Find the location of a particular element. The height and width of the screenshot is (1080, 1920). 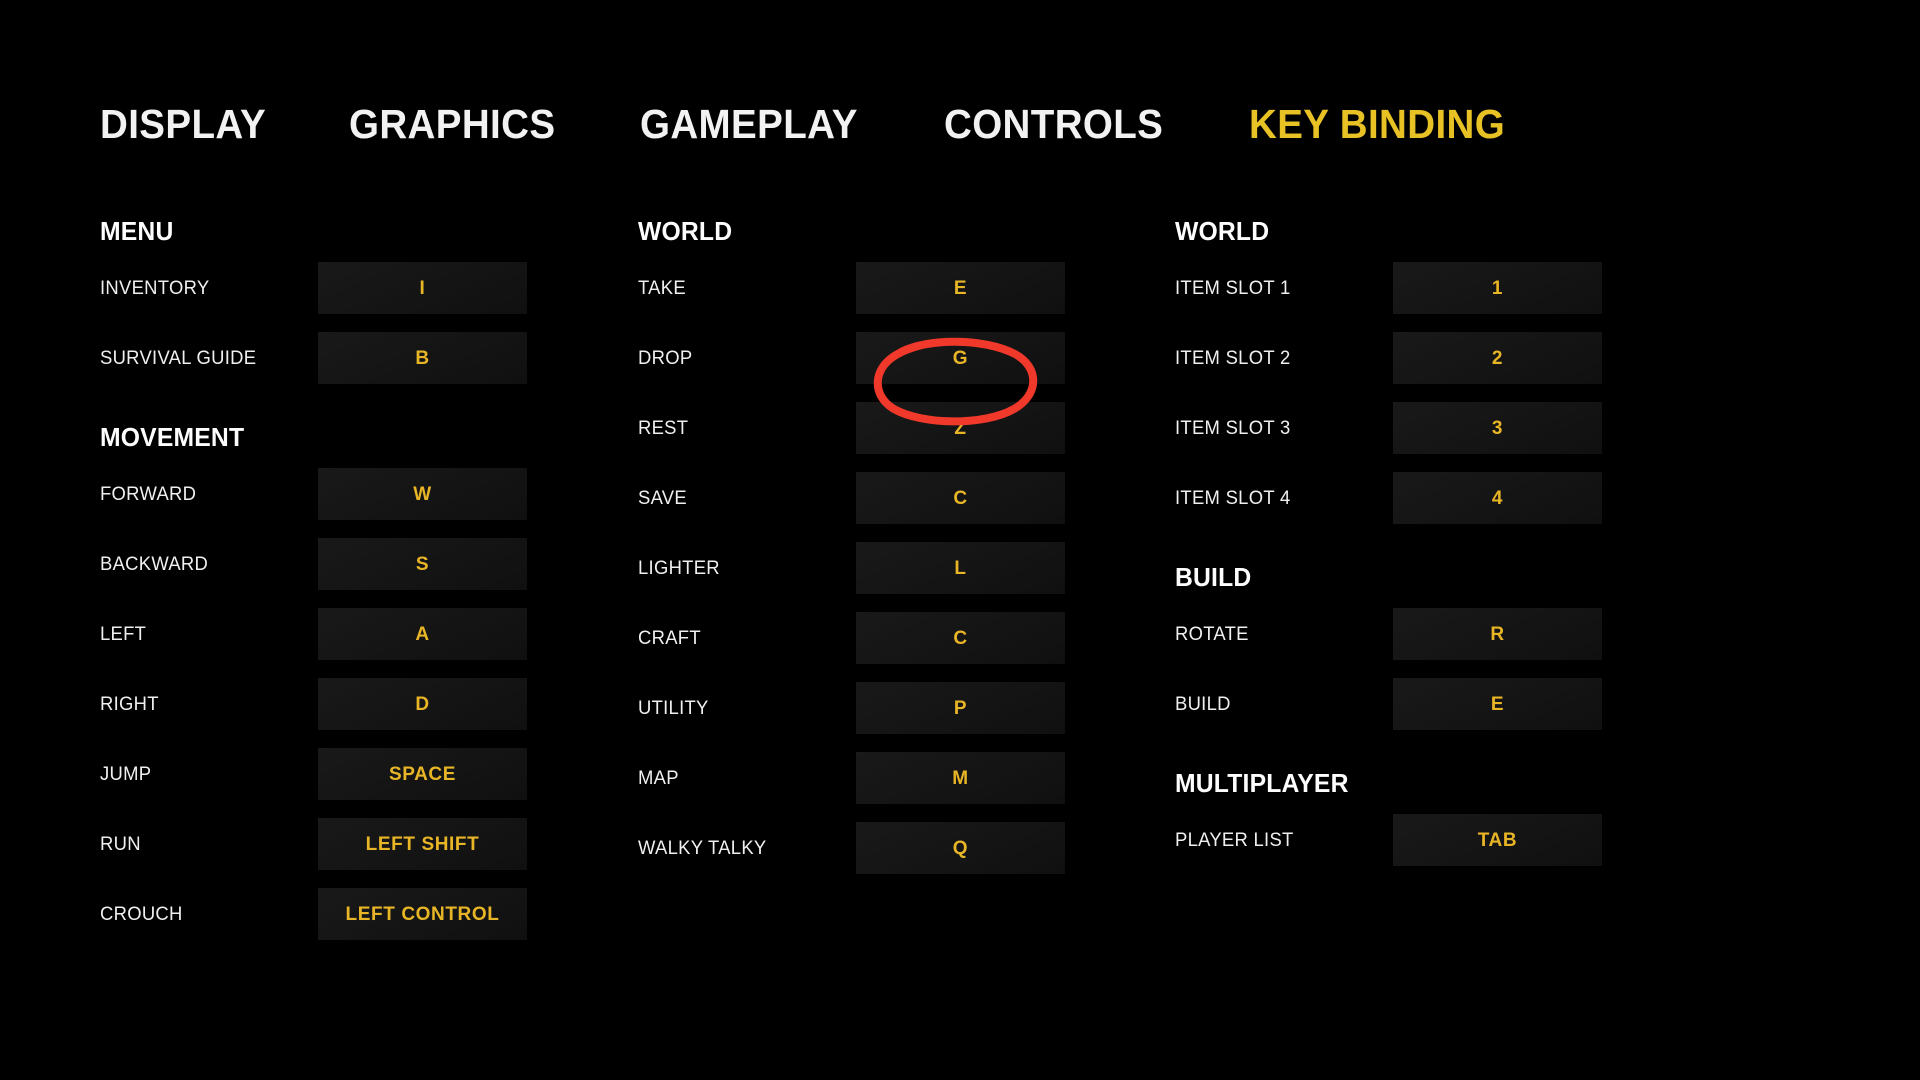

binding-action-label: LEFT is located at coordinates (123, 634).